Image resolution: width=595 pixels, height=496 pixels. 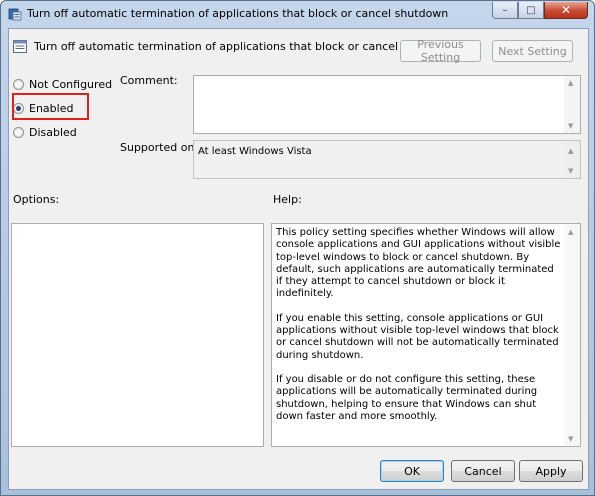 What do you see at coordinates (572, 159) in the screenshot?
I see `supported-scrollbar: ▲ ▼` at bounding box center [572, 159].